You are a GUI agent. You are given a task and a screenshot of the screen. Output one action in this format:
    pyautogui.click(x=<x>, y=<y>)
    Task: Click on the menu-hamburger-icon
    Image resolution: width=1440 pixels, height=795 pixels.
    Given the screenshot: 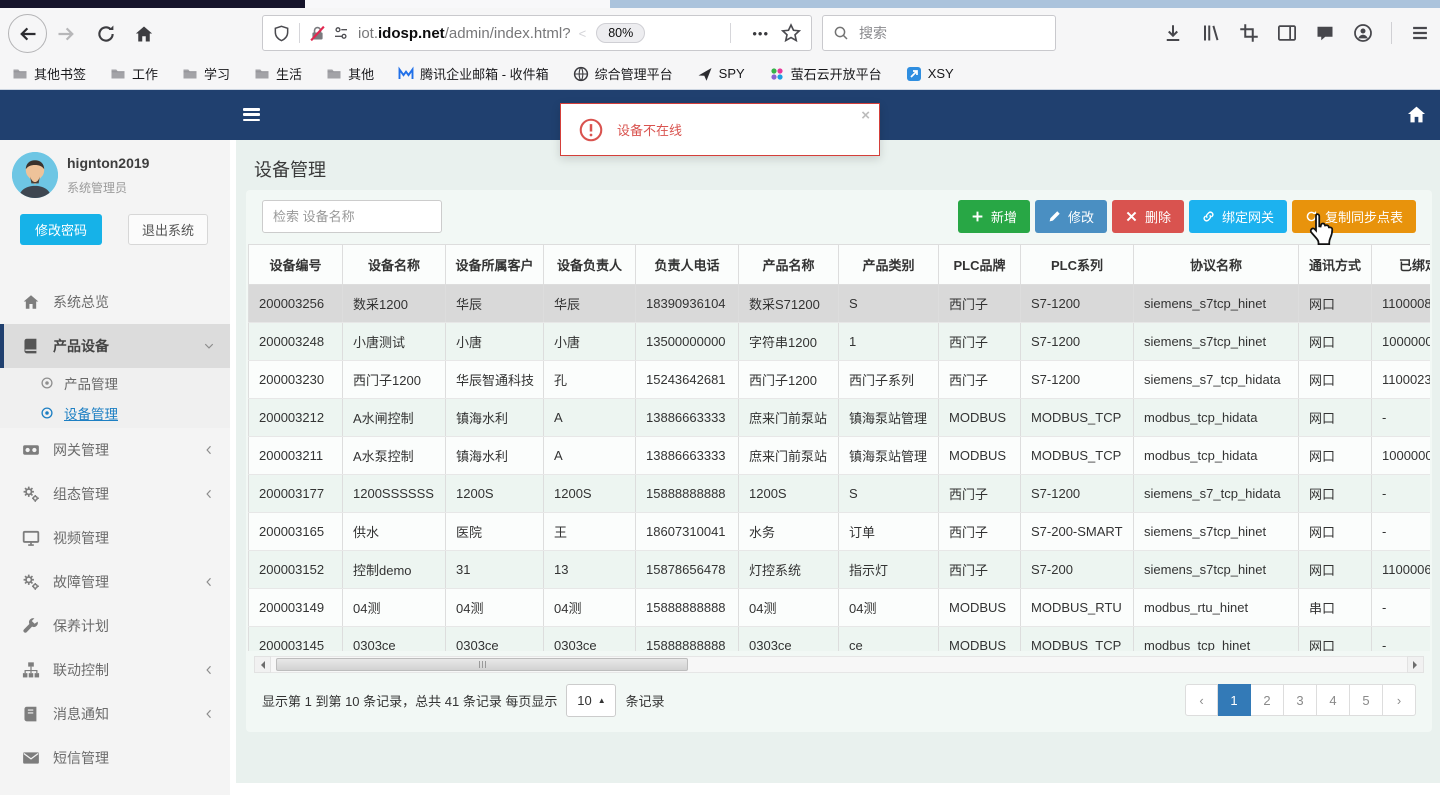 What is the action you would take?
    pyautogui.click(x=1420, y=33)
    